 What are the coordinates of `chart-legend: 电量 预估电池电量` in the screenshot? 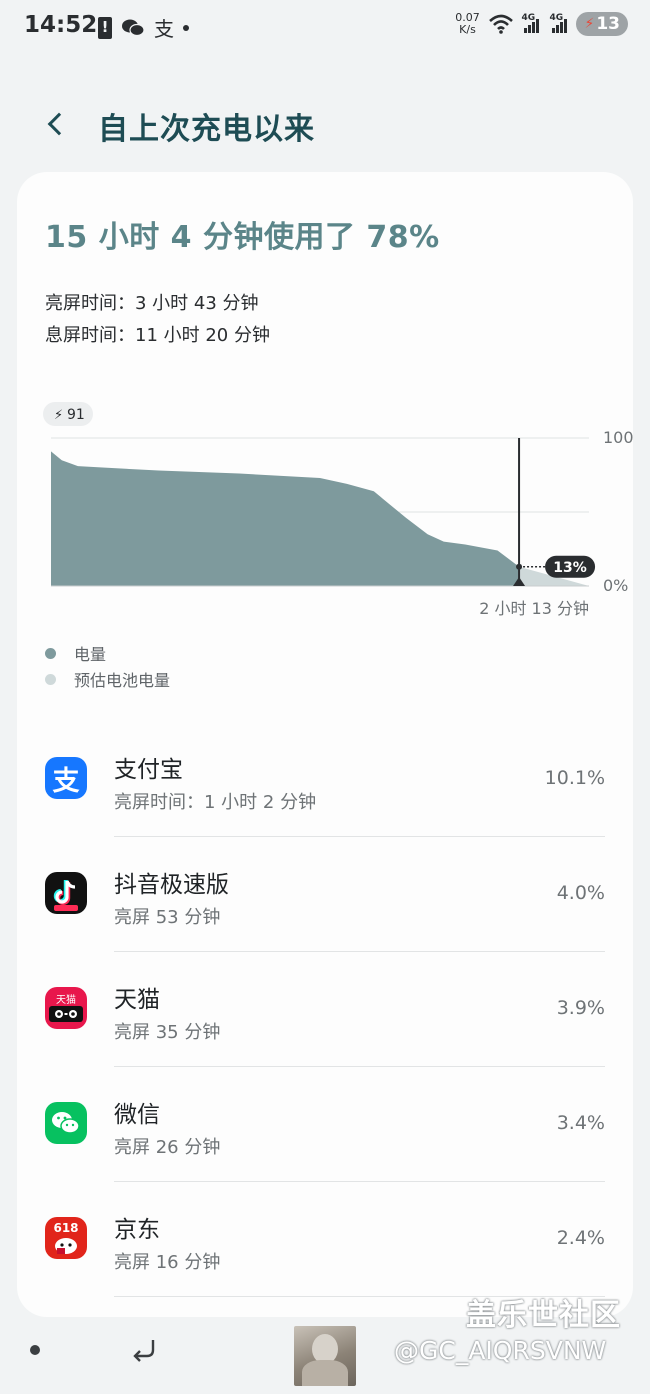 It's located at (107, 666).